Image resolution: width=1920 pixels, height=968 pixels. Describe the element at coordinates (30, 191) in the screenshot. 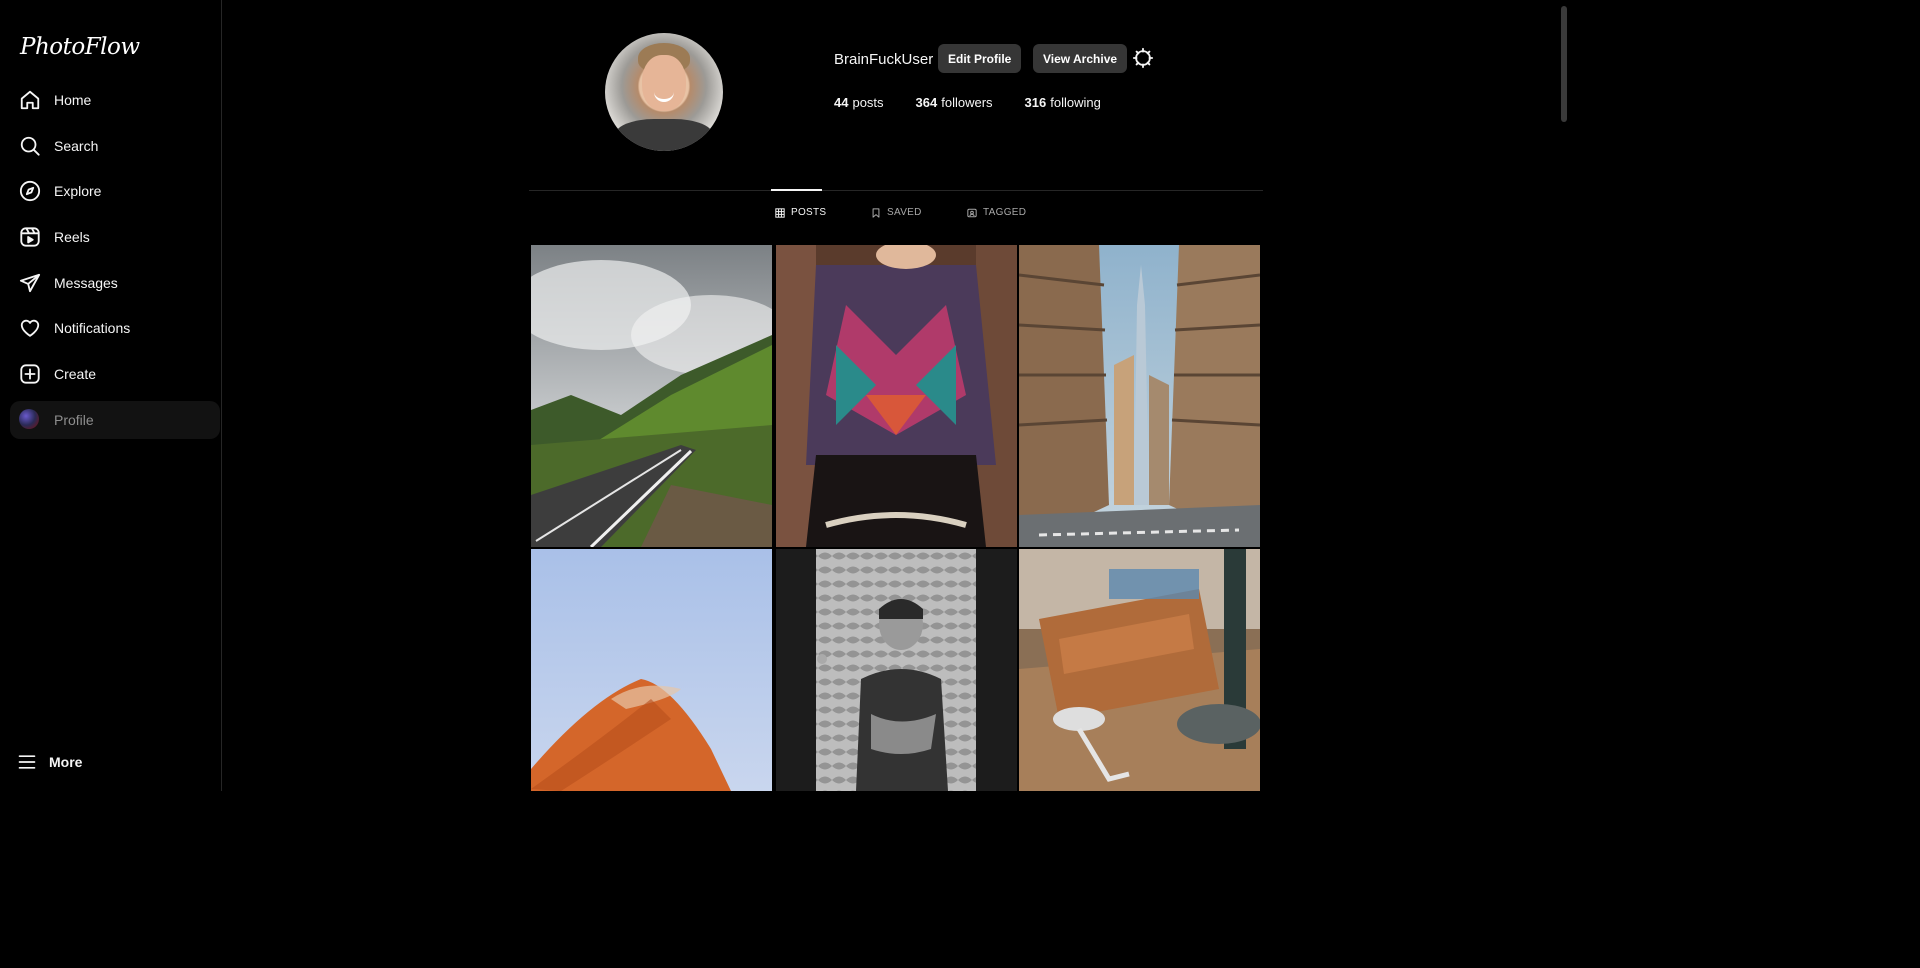

I see `compass-icon` at that location.